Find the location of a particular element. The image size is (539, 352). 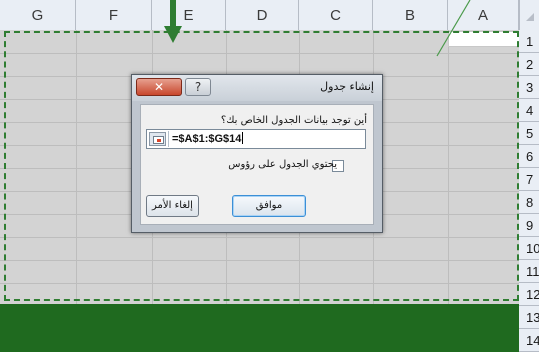

range-input: =$A$1:$G$14 is located at coordinates (256, 139).